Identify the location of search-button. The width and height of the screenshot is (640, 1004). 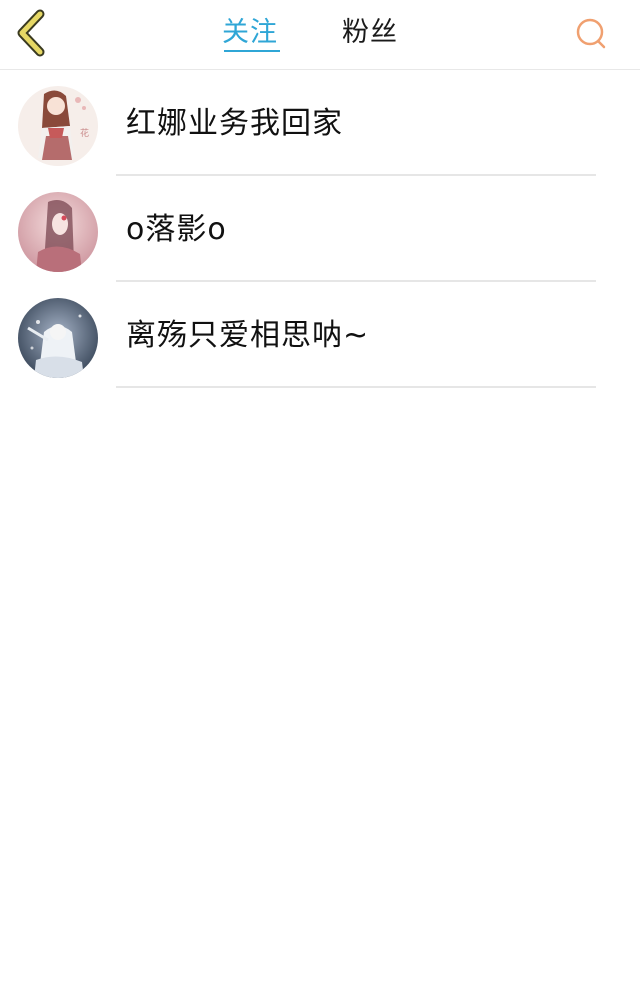
(591, 33).